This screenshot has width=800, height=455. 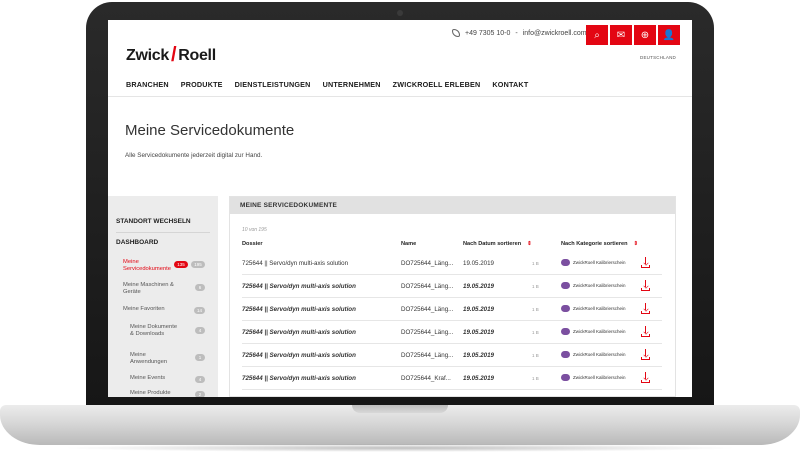 I want to click on badge-new-count: 135, so click(x=181, y=264).